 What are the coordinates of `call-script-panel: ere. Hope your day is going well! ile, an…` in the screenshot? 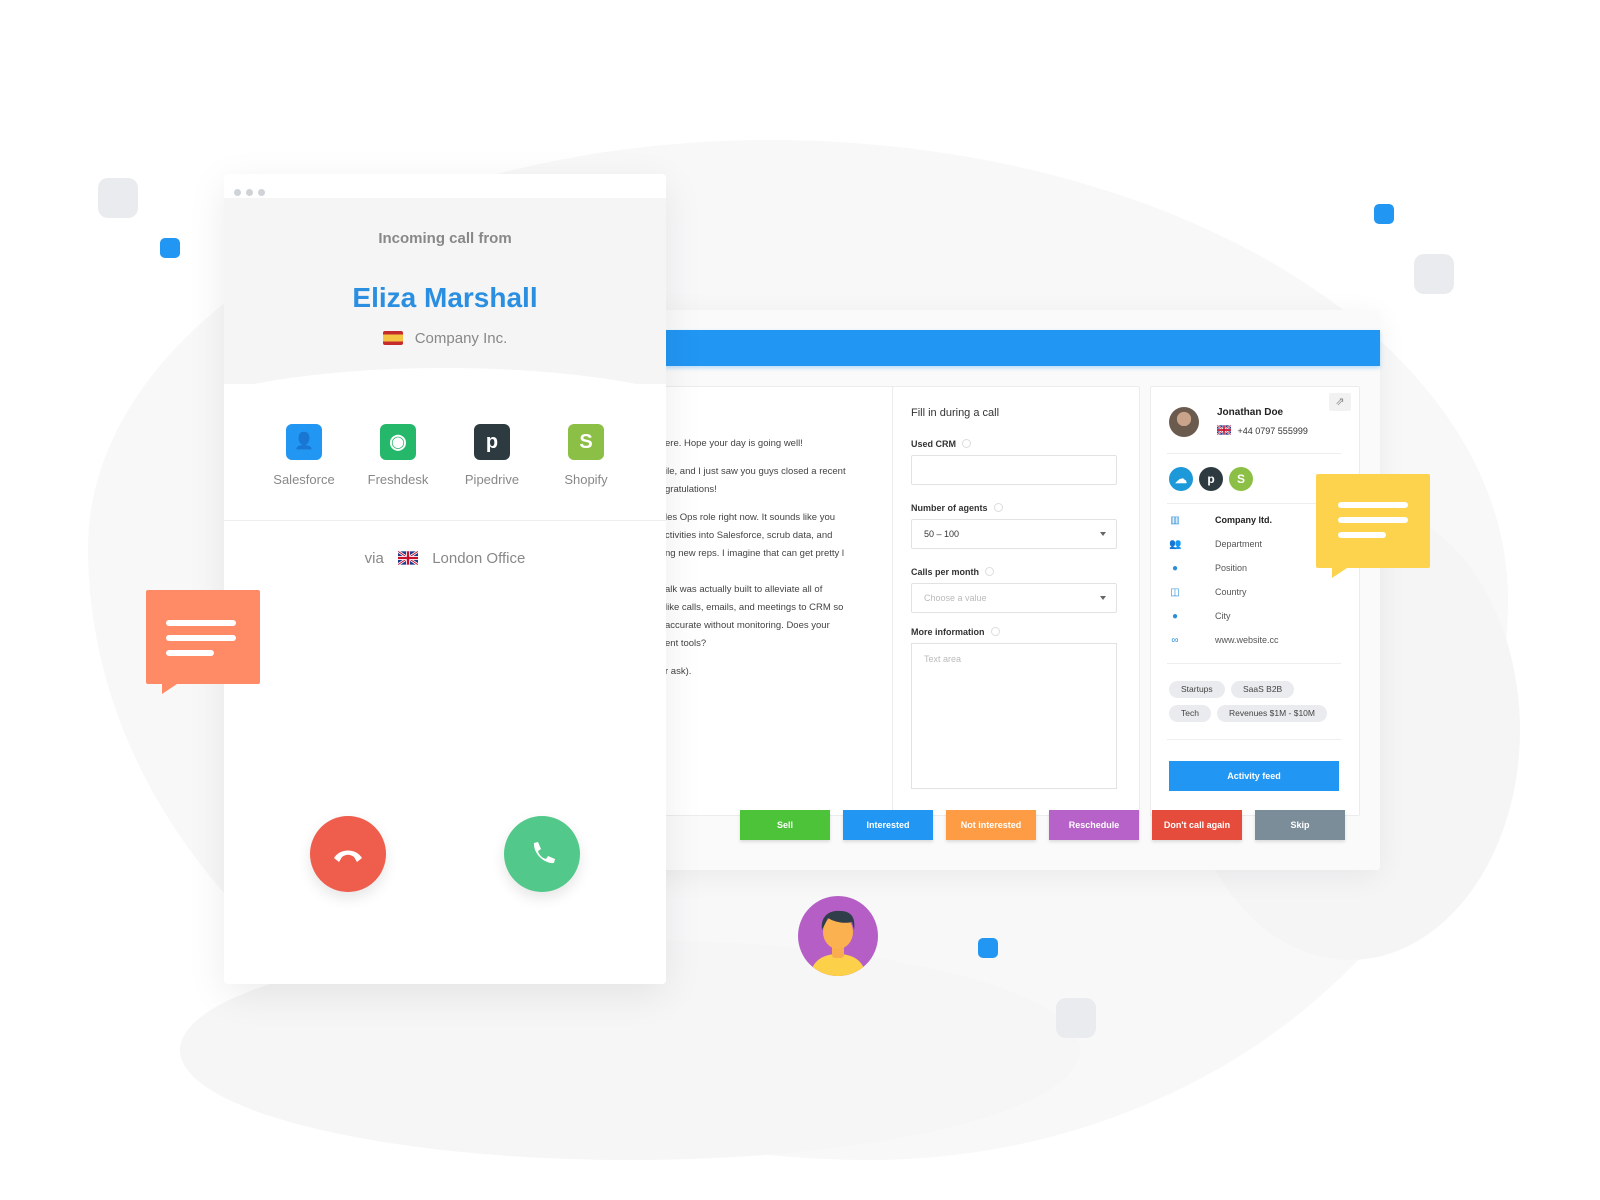 It's located at (784, 601).